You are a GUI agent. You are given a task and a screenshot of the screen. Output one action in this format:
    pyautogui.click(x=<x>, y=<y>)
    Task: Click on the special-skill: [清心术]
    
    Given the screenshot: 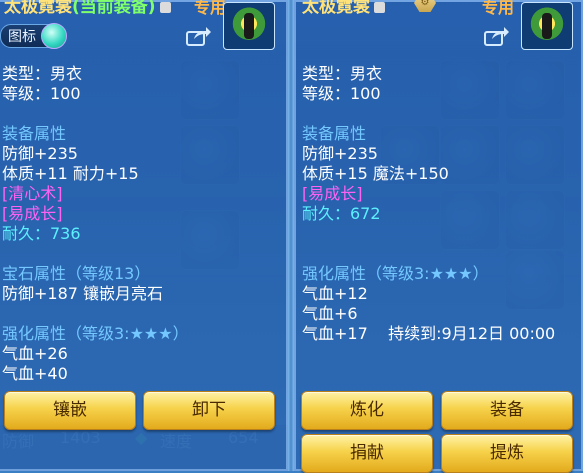 What is the action you would take?
    pyautogui.click(x=32, y=193)
    